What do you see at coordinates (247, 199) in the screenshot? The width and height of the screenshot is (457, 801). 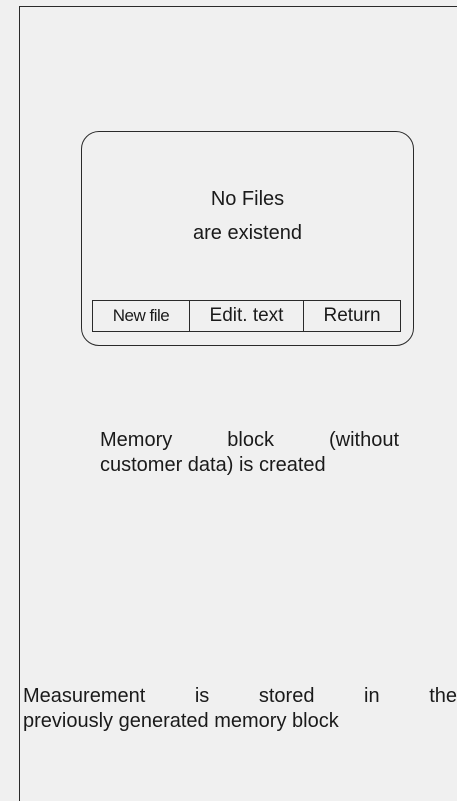 I see `no-files-message: No Files` at bounding box center [247, 199].